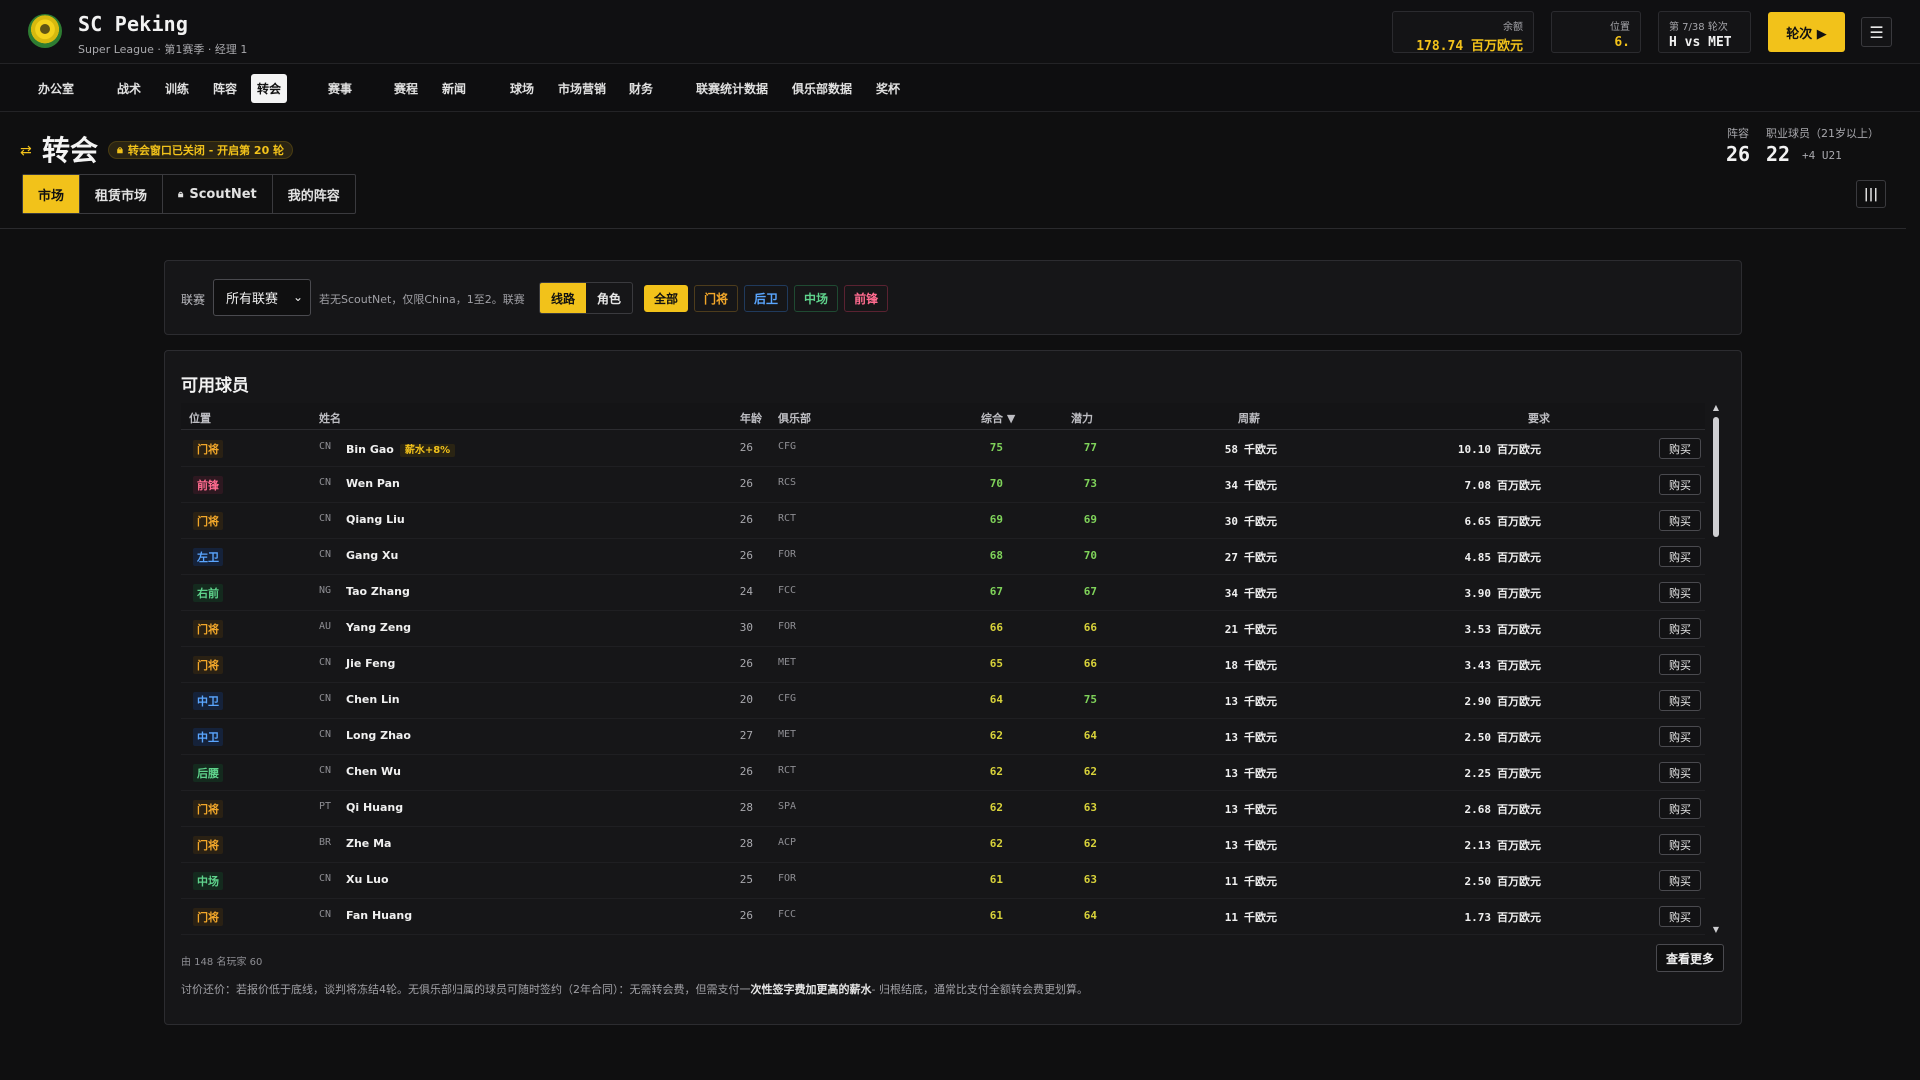 The width and height of the screenshot is (1920, 1080). What do you see at coordinates (218, 194) in the screenshot?
I see `tab-scoutnet: 🔒︎ ScoutNet` at bounding box center [218, 194].